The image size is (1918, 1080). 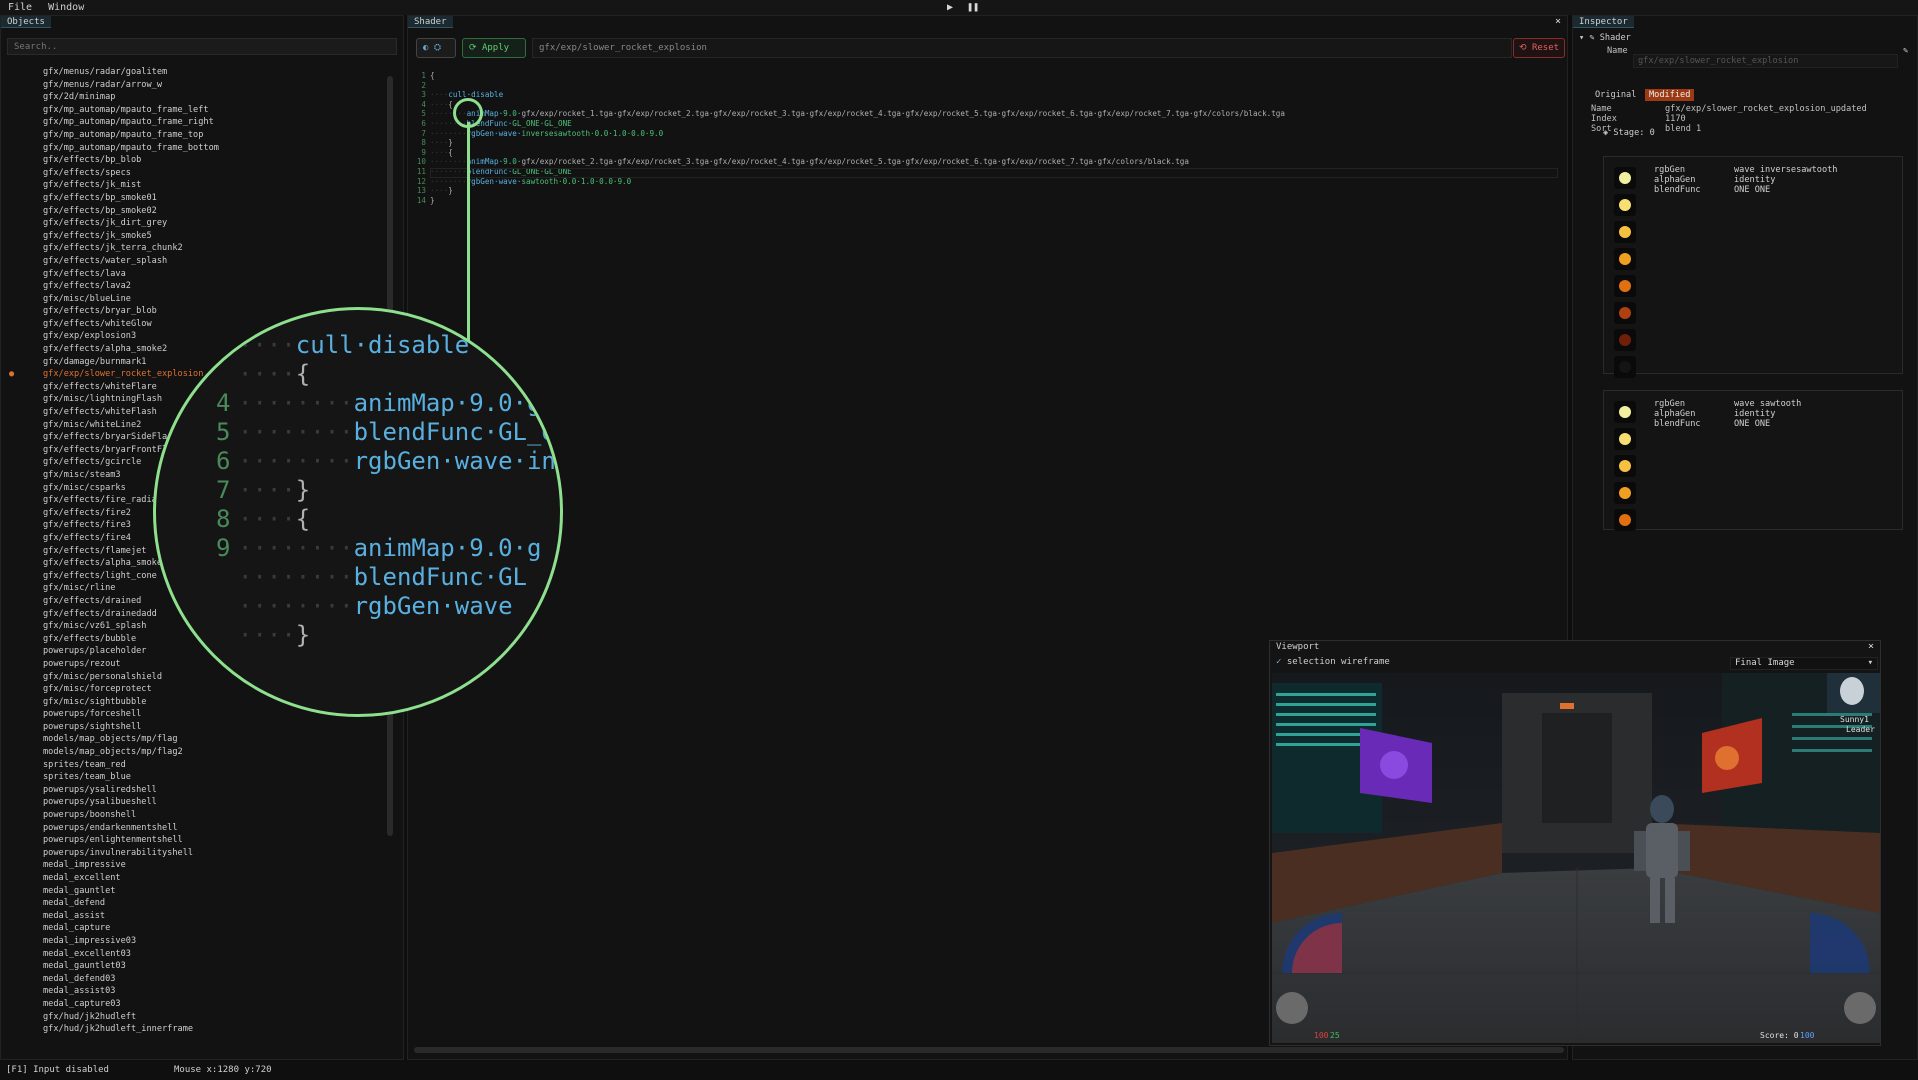 I want to click on list-item: powerups/enlightenmentshell, so click(x=197, y=840).